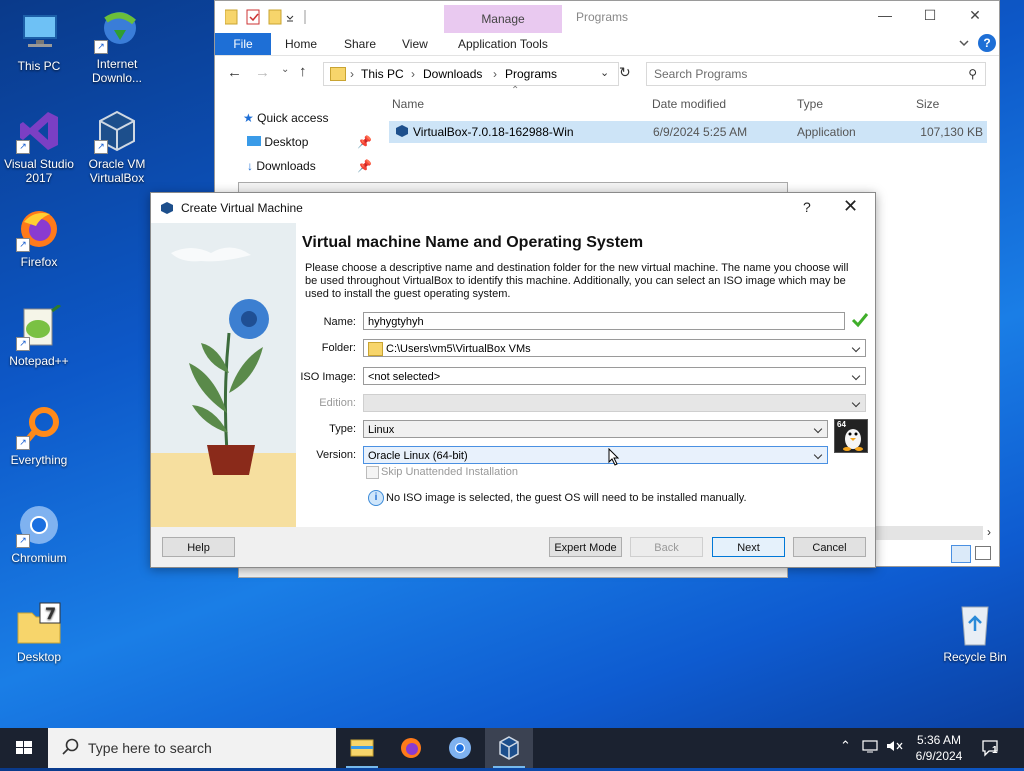 The height and width of the screenshot is (771, 1024). What do you see at coordinates (983, 553) in the screenshot?
I see `large-icons-view-icon` at bounding box center [983, 553].